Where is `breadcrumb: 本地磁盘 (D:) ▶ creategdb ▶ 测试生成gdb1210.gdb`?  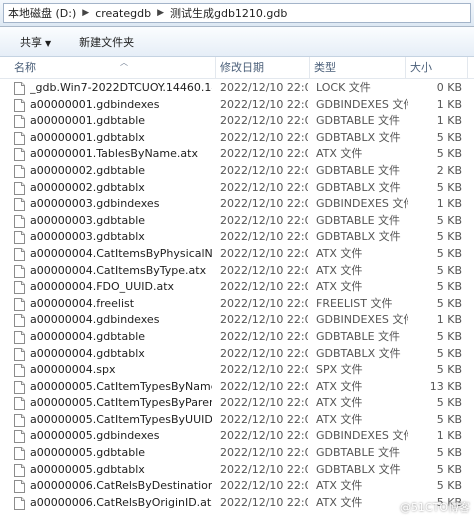
breadcrumb: 本地磁盘 (D:) ▶ creategdb ▶ 测试生成gdb1210.gdb is located at coordinates (237, 13).